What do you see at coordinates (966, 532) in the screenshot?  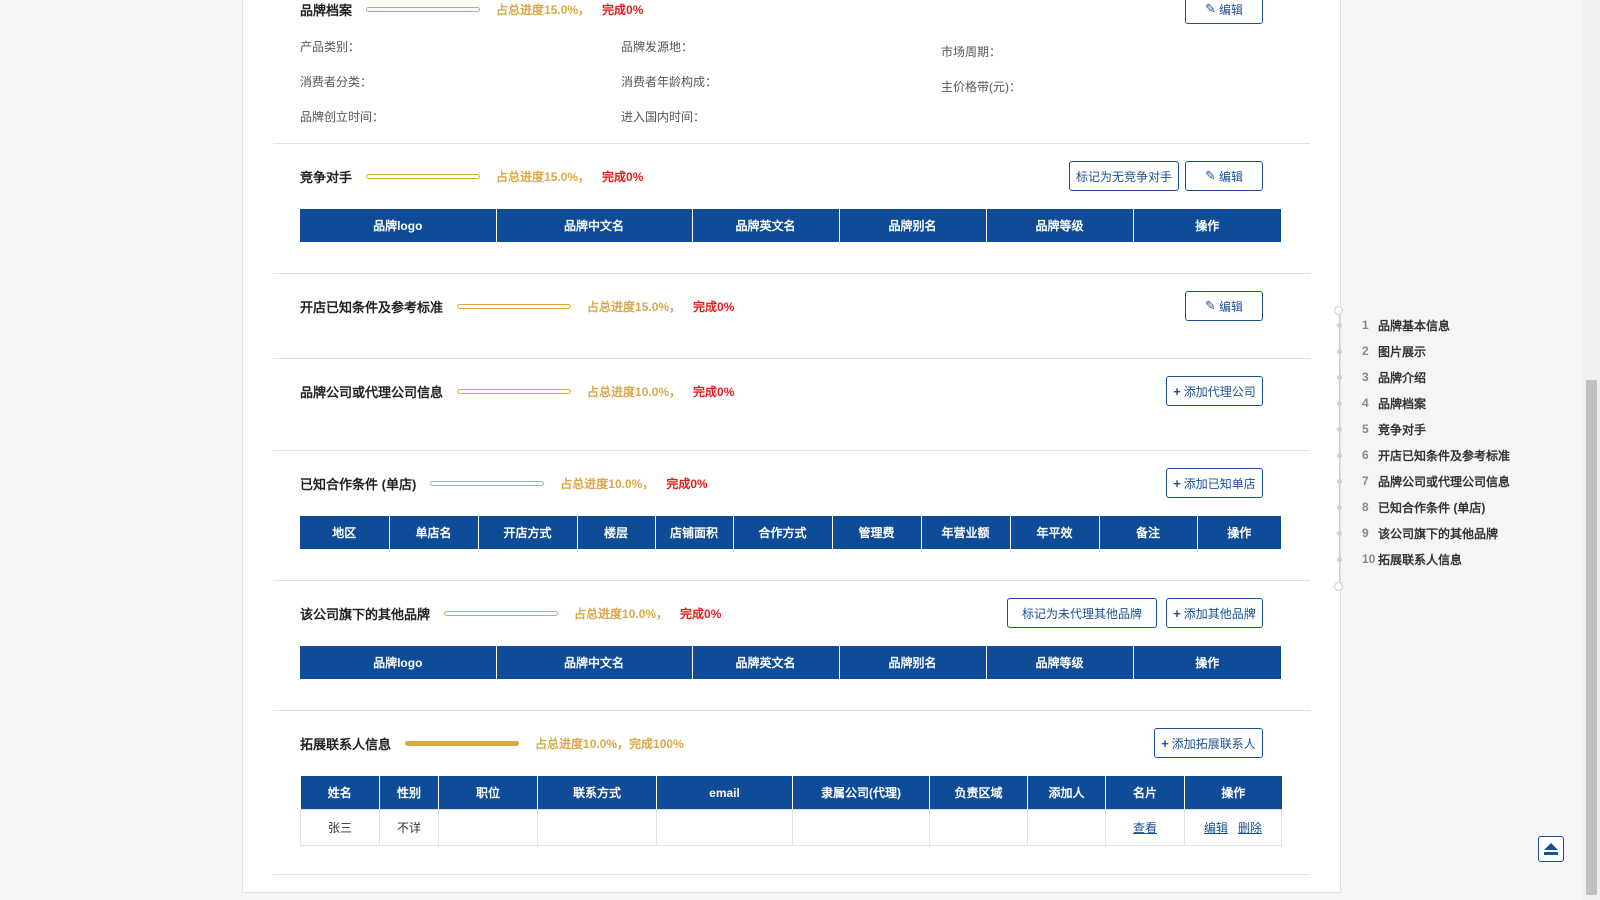 I see `table-header: 年营业额` at bounding box center [966, 532].